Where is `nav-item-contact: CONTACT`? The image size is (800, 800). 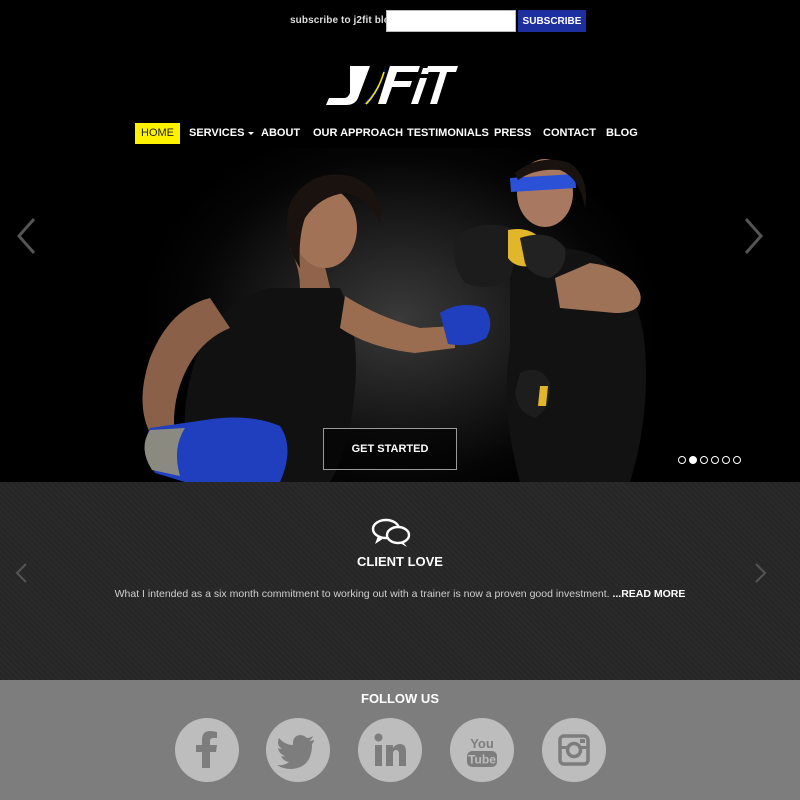
nav-item-contact: CONTACT is located at coordinates (569, 133).